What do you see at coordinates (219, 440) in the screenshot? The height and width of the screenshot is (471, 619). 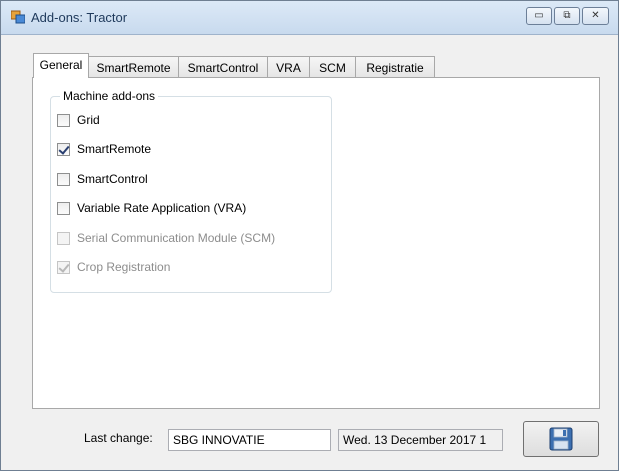 I see `last-change-user-value: SBG INNOVATIE` at bounding box center [219, 440].